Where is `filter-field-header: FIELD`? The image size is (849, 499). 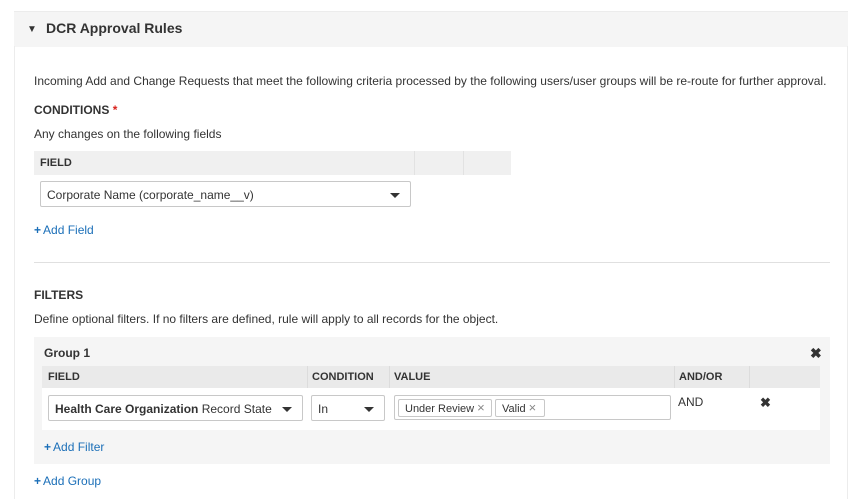
filter-field-header: FIELD is located at coordinates (64, 377).